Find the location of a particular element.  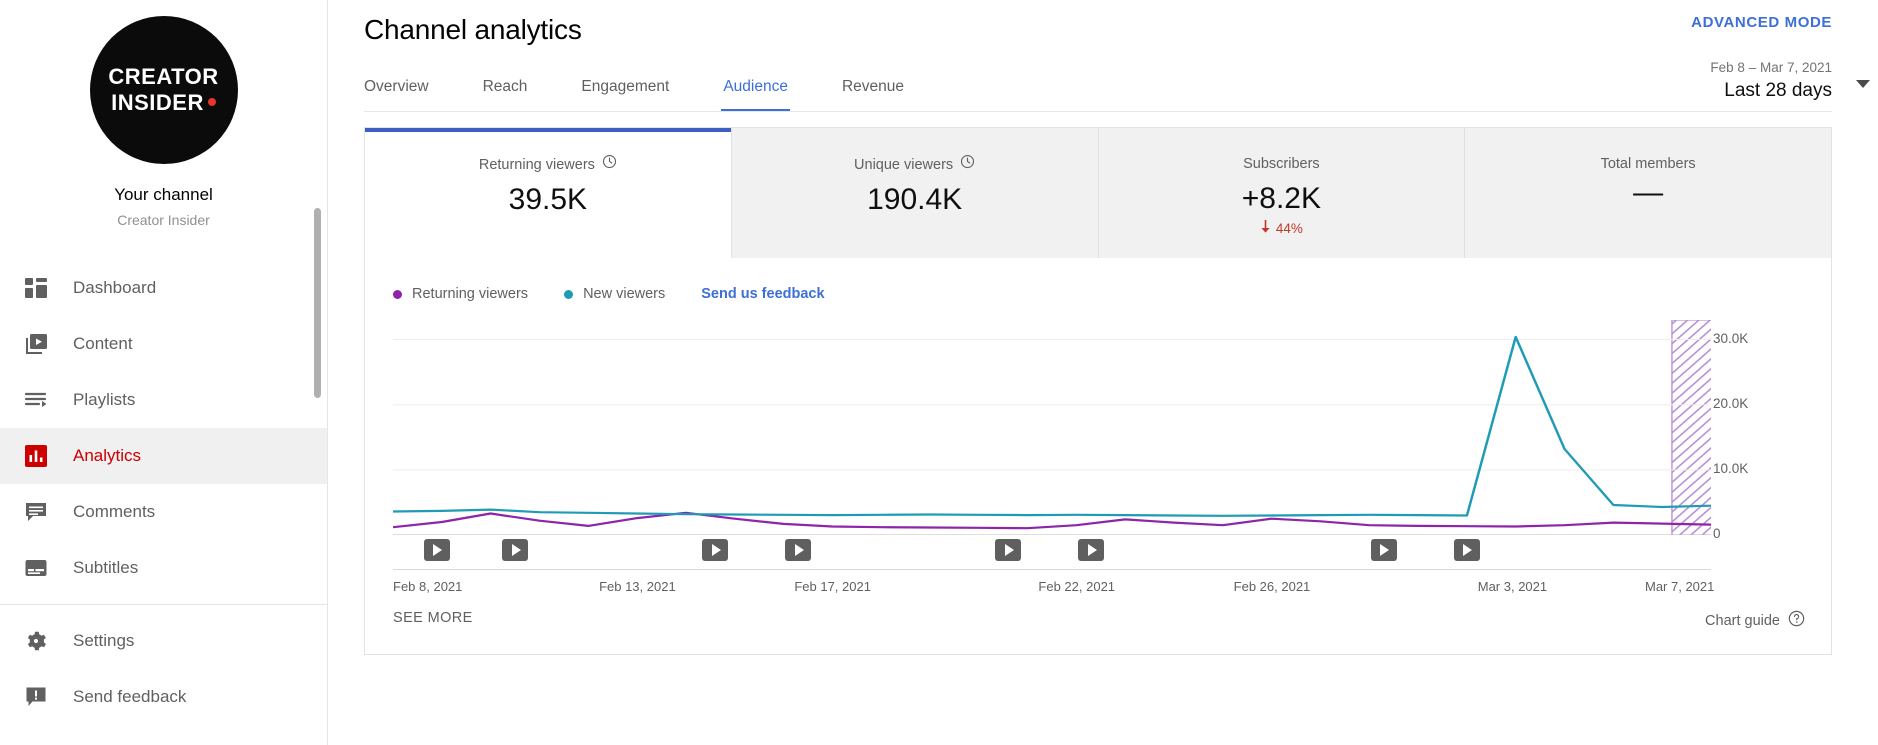

channel-avatar: CREATOR INSIDER is located at coordinates (163, 90).